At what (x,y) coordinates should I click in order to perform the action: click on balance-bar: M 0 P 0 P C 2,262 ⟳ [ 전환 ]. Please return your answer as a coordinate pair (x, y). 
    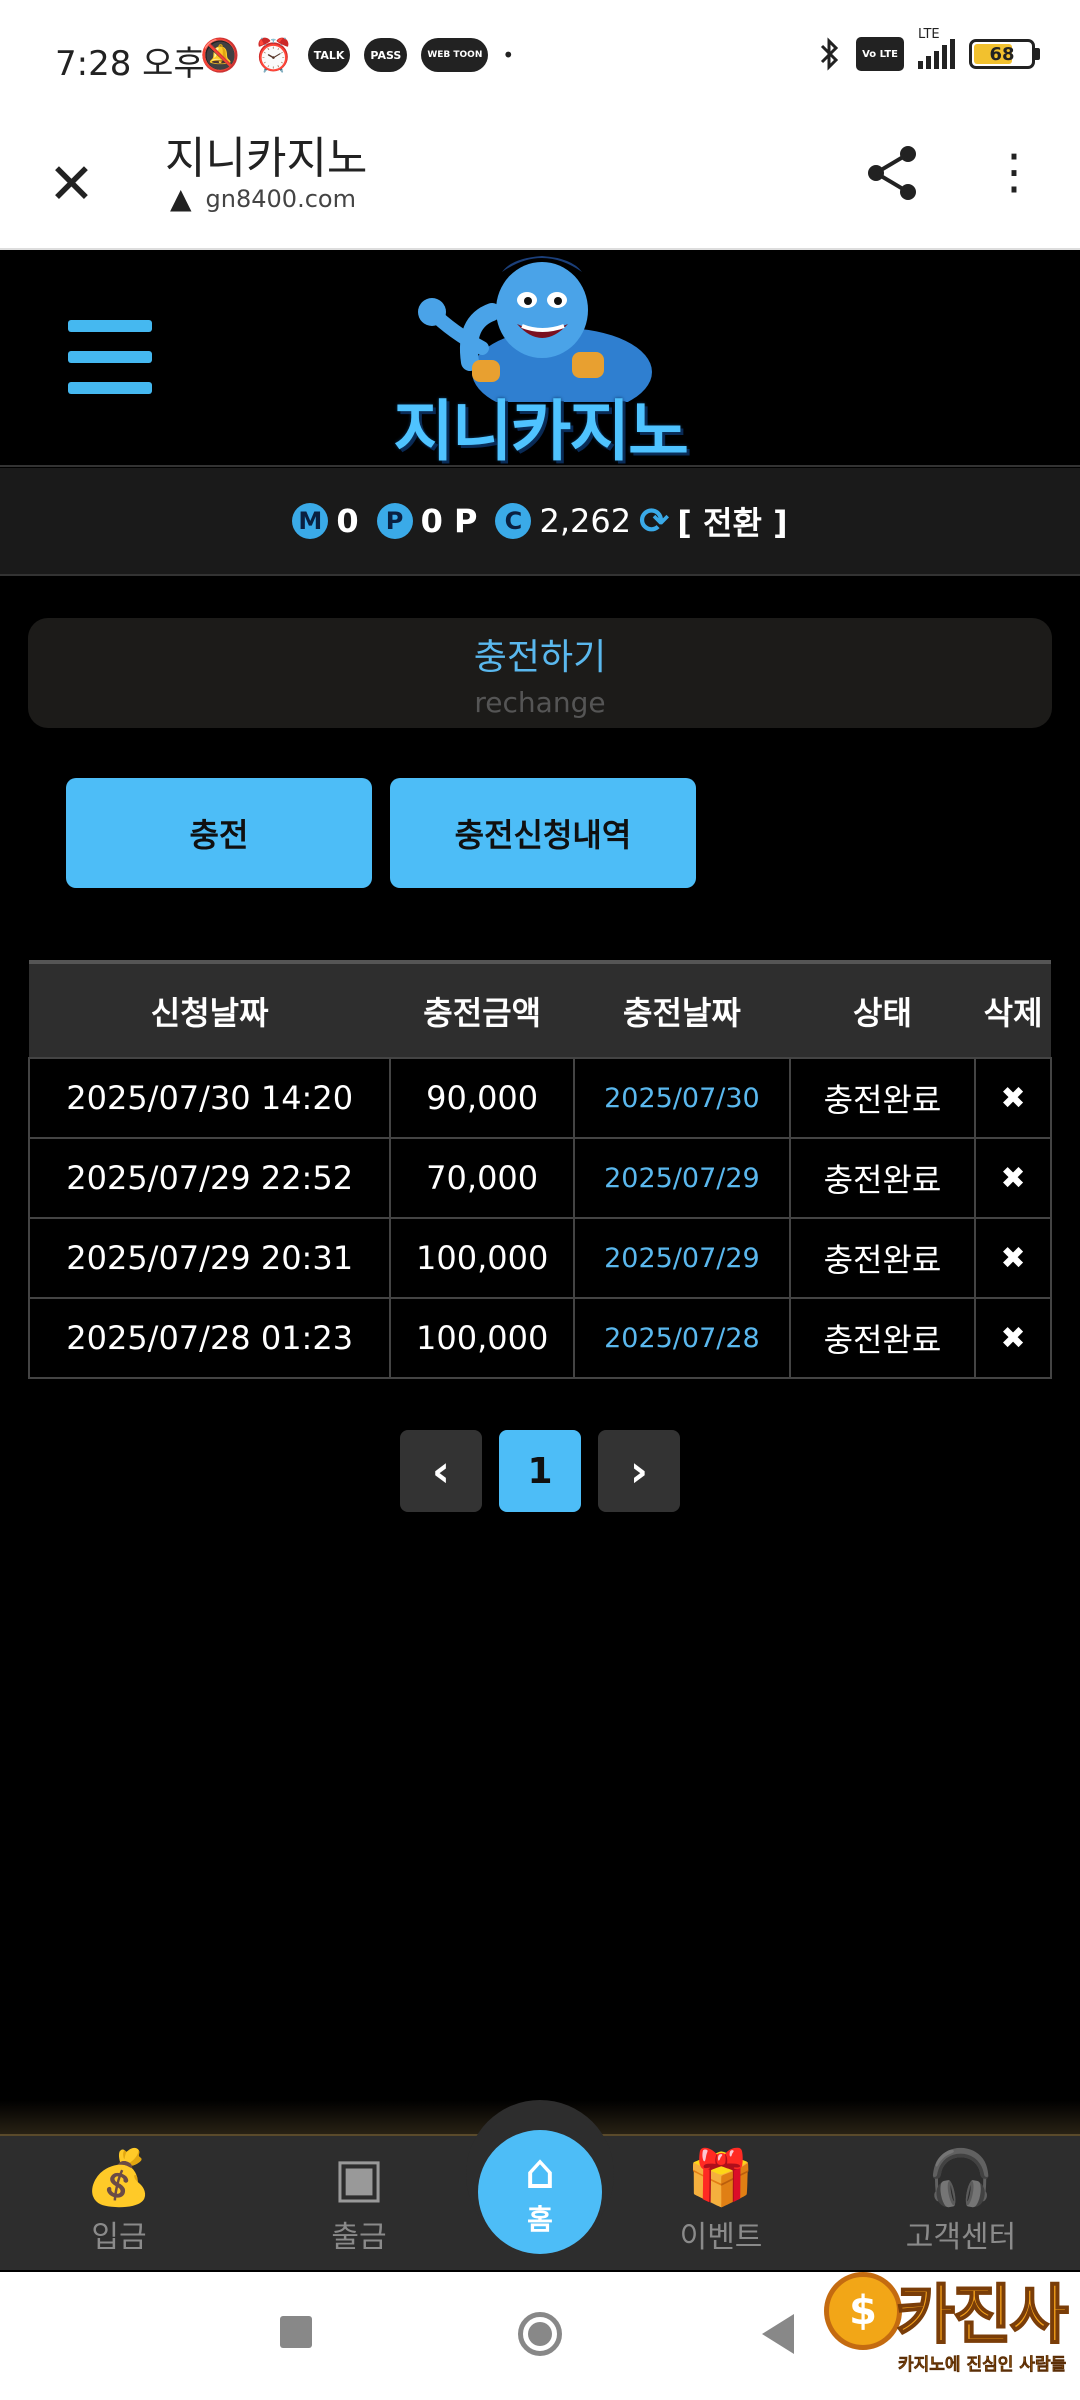
    Looking at the image, I should click on (540, 522).